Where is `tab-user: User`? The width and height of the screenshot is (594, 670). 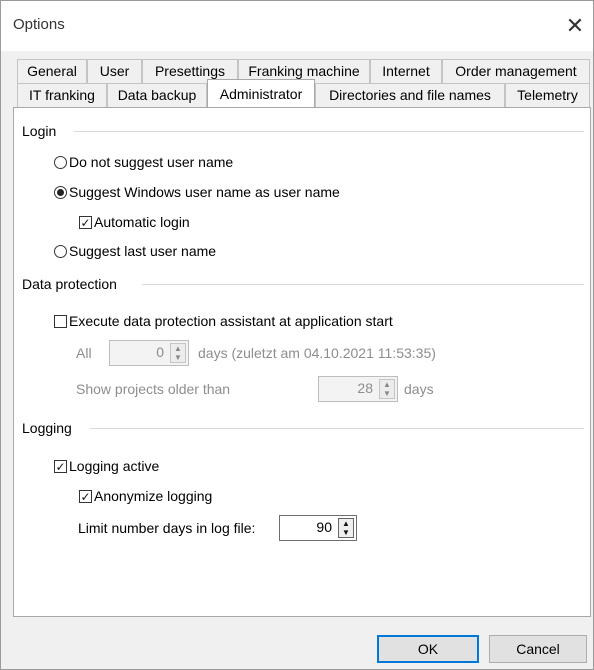
tab-user: User is located at coordinates (114, 71).